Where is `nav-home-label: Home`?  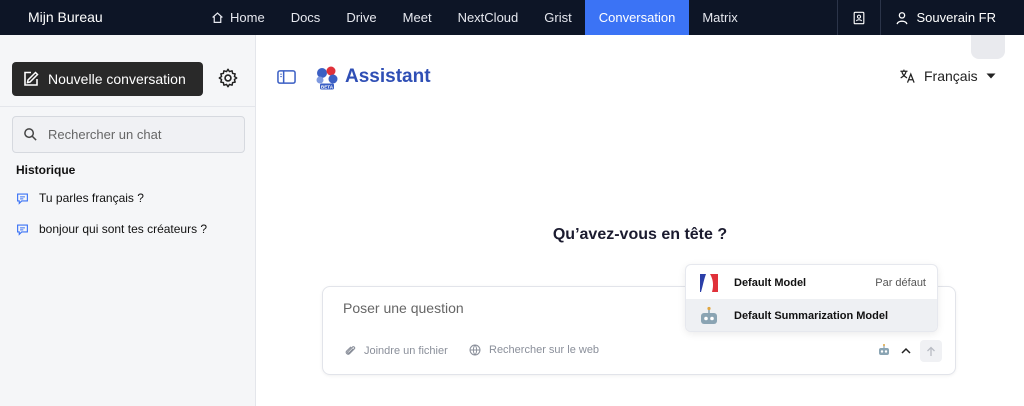
nav-home-label: Home is located at coordinates (247, 17).